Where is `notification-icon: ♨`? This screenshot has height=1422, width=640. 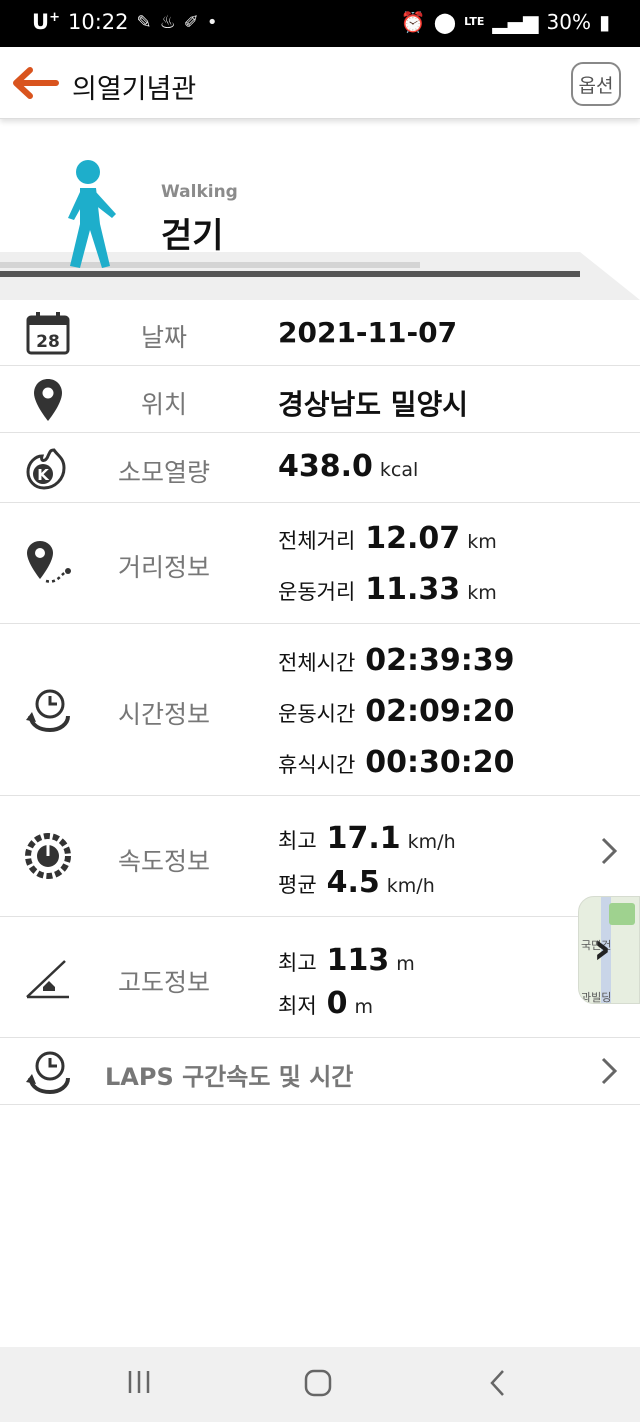 notification-icon: ♨ is located at coordinates (167, 22).